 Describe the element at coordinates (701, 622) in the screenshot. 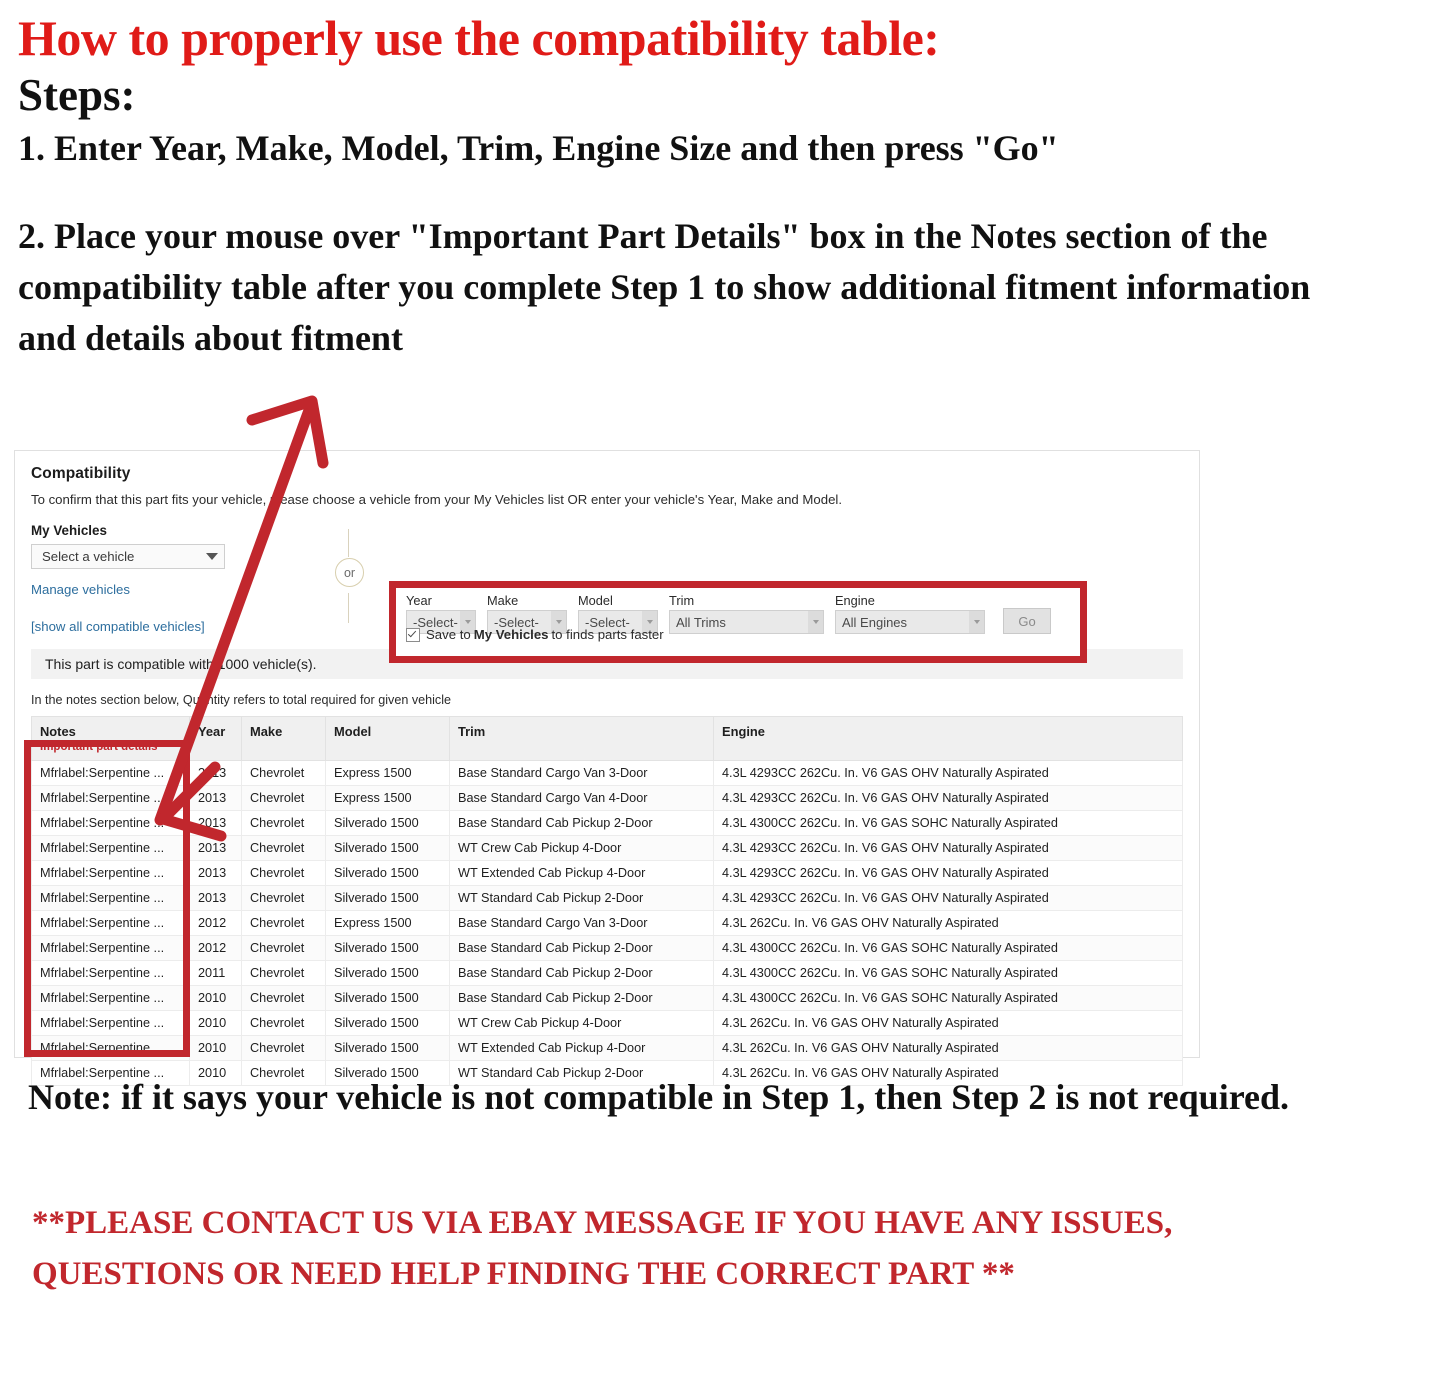

I see `trim-select-value: All Trims` at that location.